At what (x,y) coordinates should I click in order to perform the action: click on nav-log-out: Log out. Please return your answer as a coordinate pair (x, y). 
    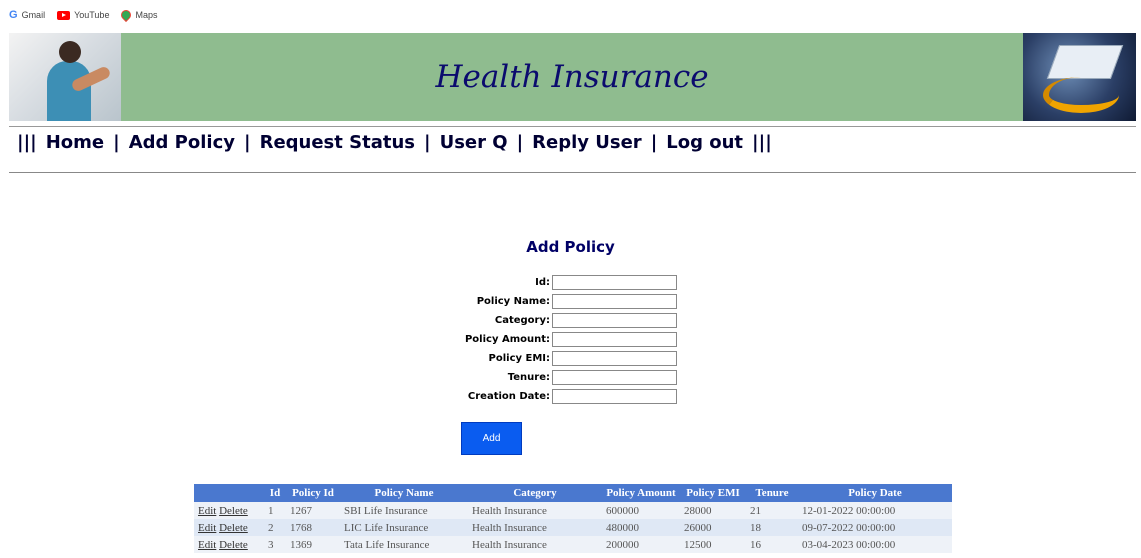
    Looking at the image, I should click on (704, 142).